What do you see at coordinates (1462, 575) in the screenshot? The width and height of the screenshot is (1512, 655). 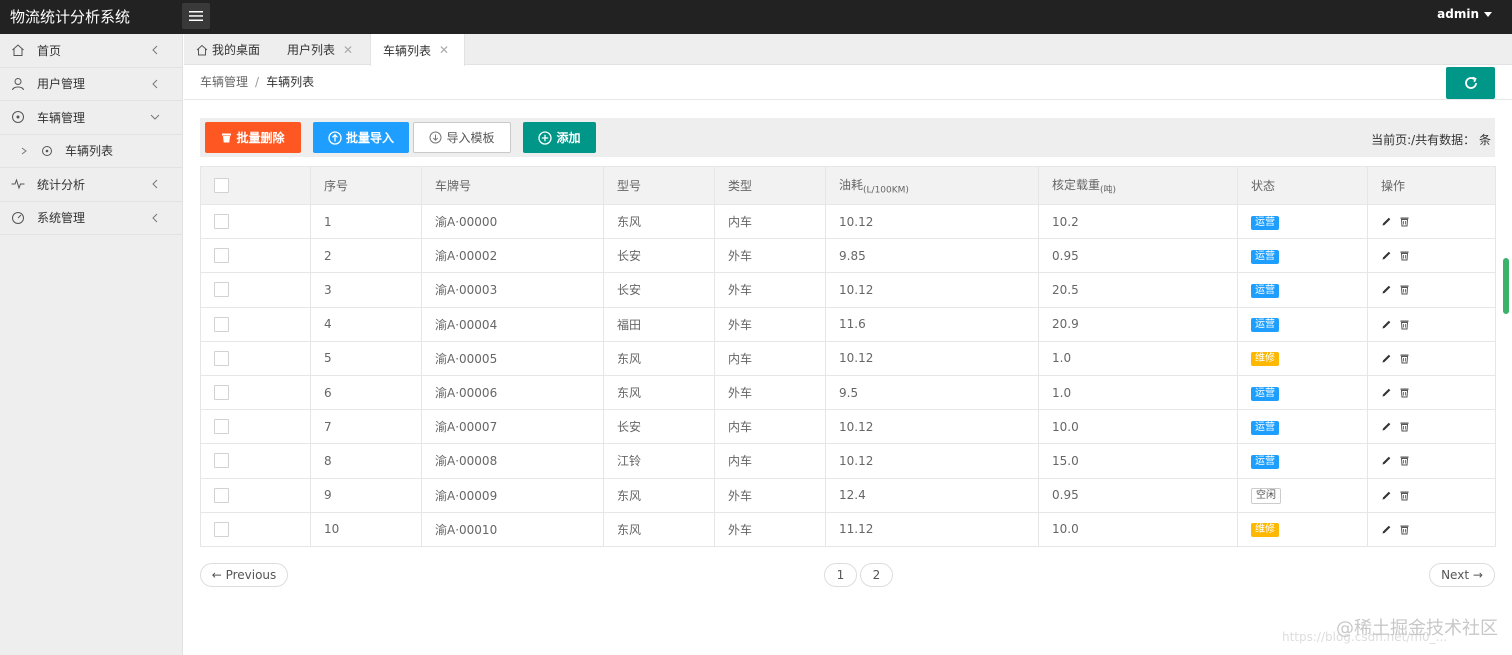 I see `next-page-button: Next →` at bounding box center [1462, 575].